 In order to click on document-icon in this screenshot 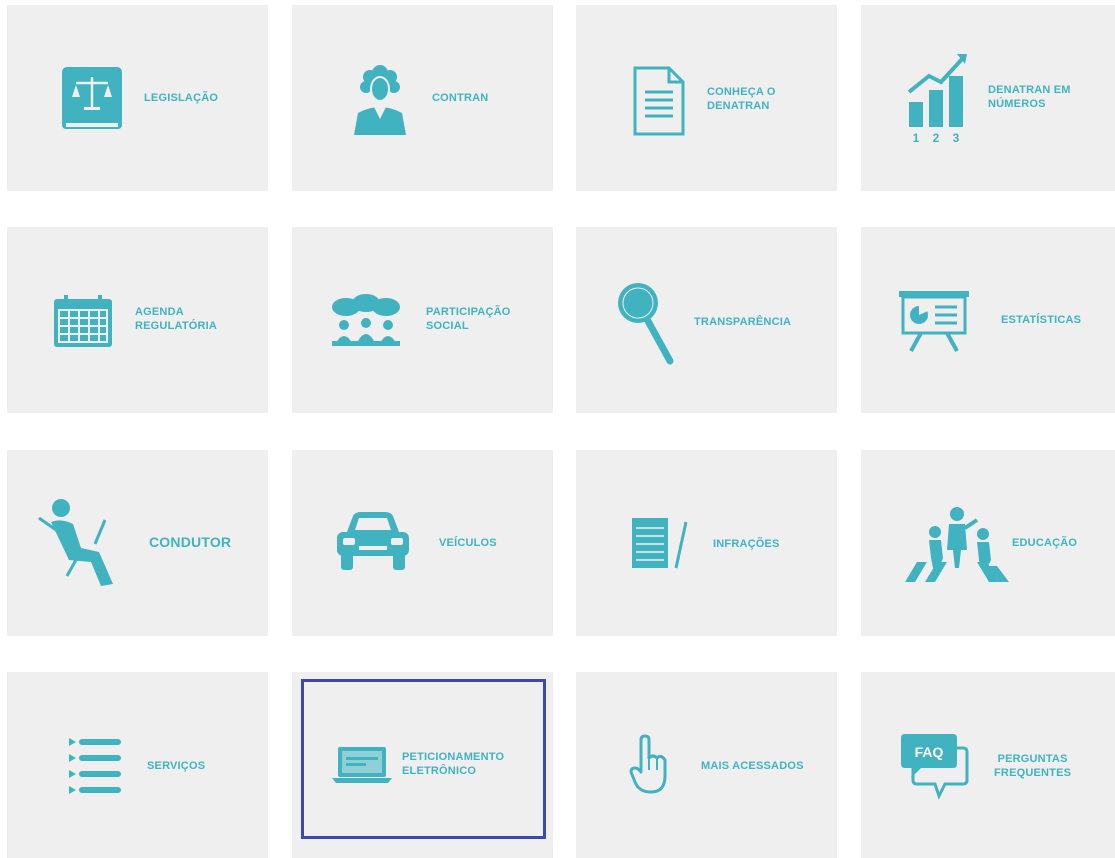, I will do `click(659, 101)`.